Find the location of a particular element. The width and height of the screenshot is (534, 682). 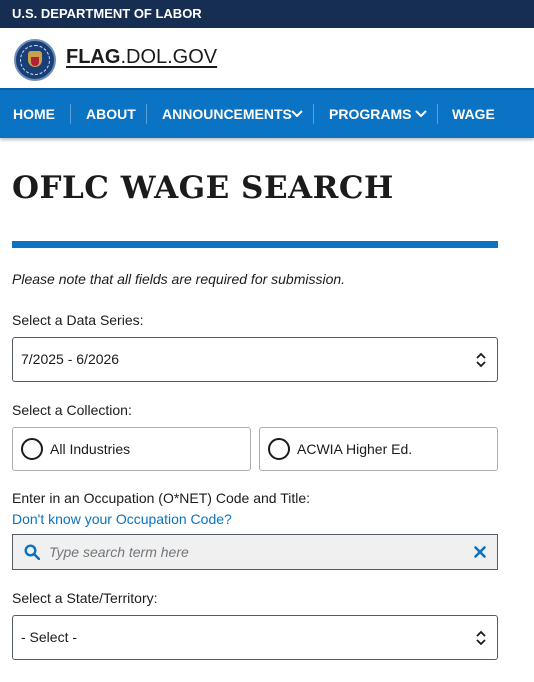

nav-item-about: ABOUT is located at coordinates (111, 114).